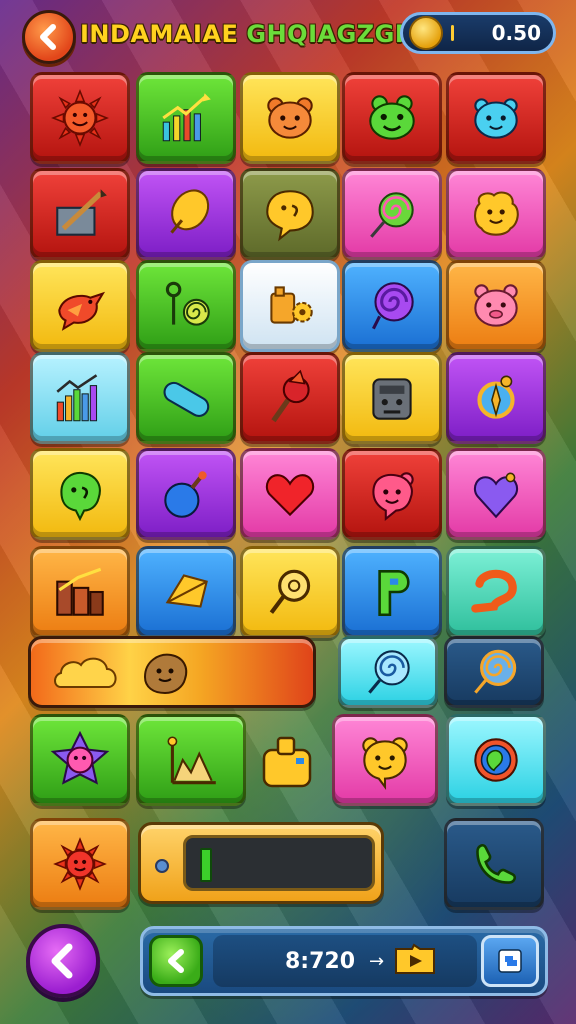 The height and width of the screenshot is (1024, 576). I want to click on tile-letter-p, so click(392, 592).